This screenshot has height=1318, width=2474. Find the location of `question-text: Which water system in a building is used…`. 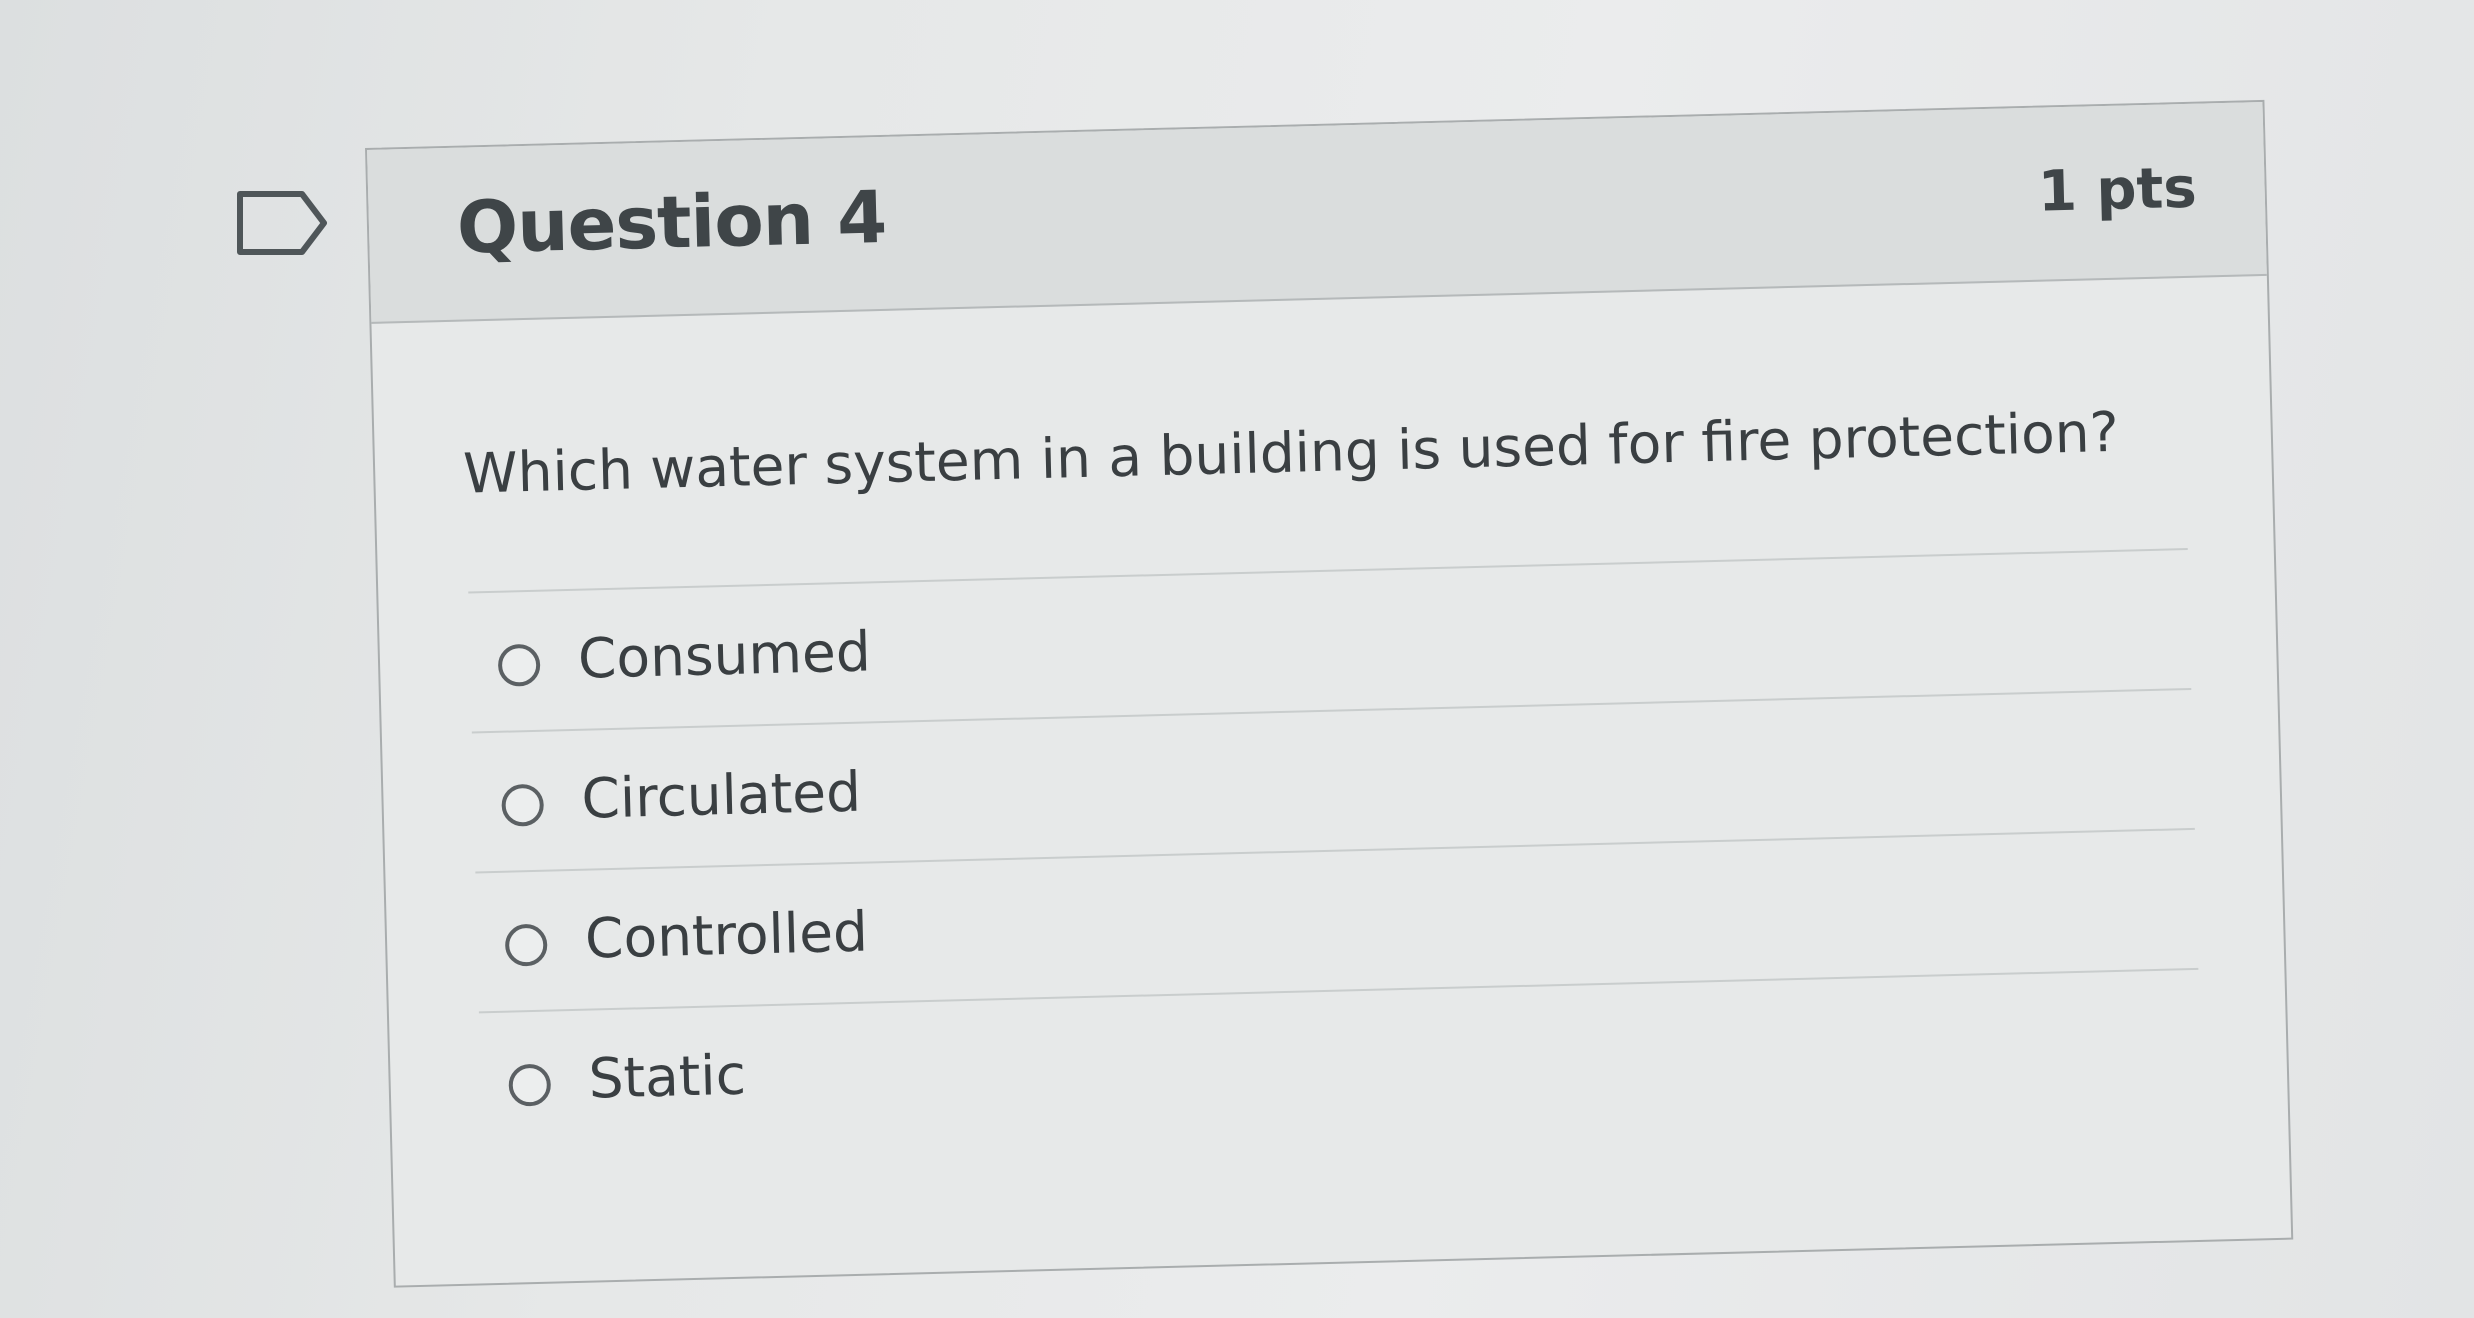

question-text: Which water system in a building is used… is located at coordinates (1291, 452).